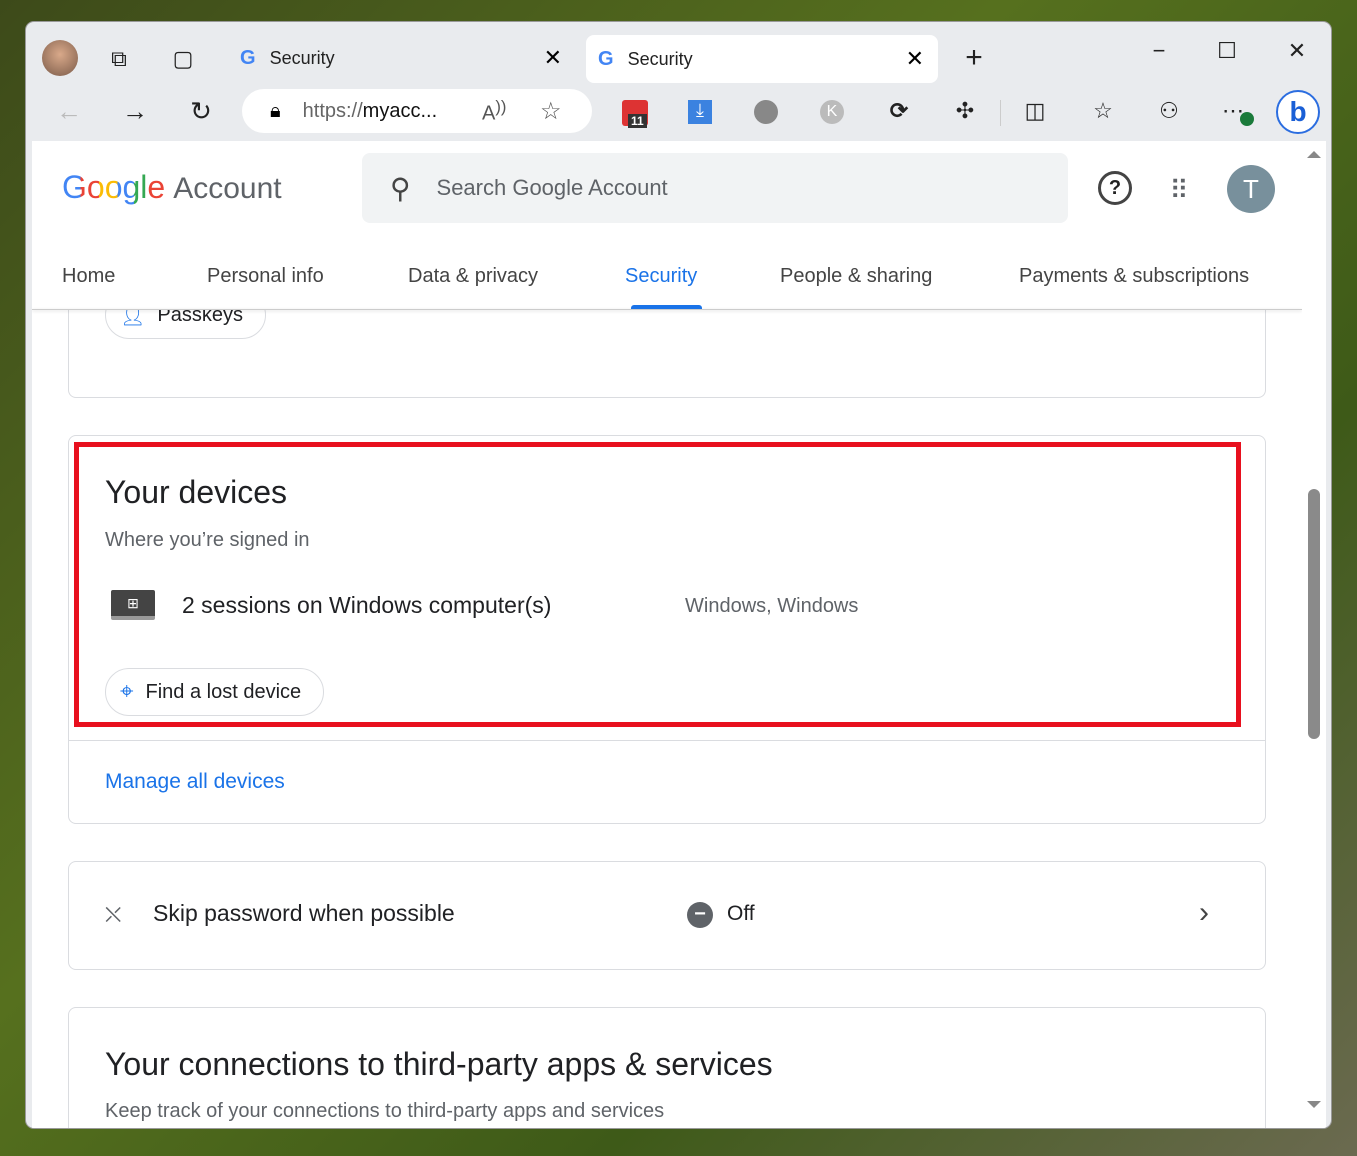 Image resolution: width=1357 pixels, height=1156 pixels. Describe the element at coordinates (265, 276) in the screenshot. I see `tab-personal-info: Personal info` at that location.